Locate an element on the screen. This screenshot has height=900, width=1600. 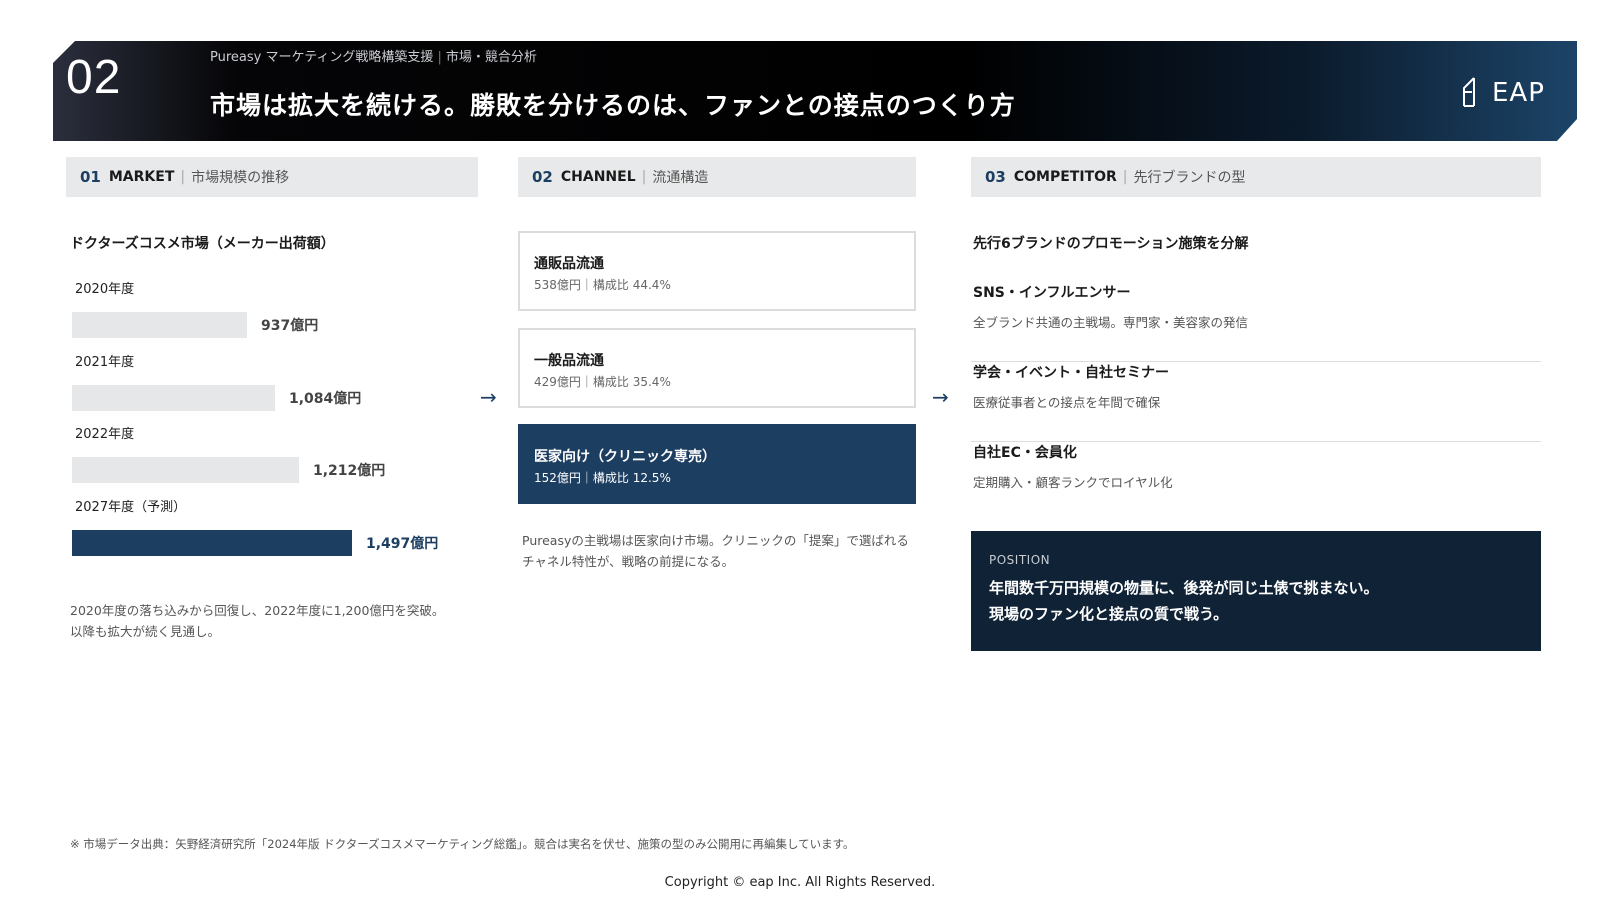
competitor-item-desc: 定期購入・顧客ランクでロイヤル化 is located at coordinates (1073, 482).